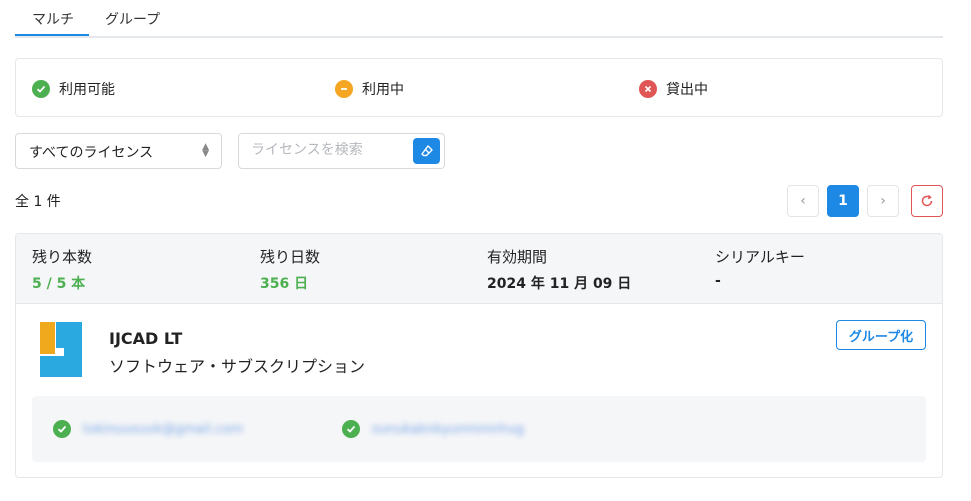 This screenshot has height=501, width=971. I want to click on remaining-days-label: 残り日数, so click(290, 257).